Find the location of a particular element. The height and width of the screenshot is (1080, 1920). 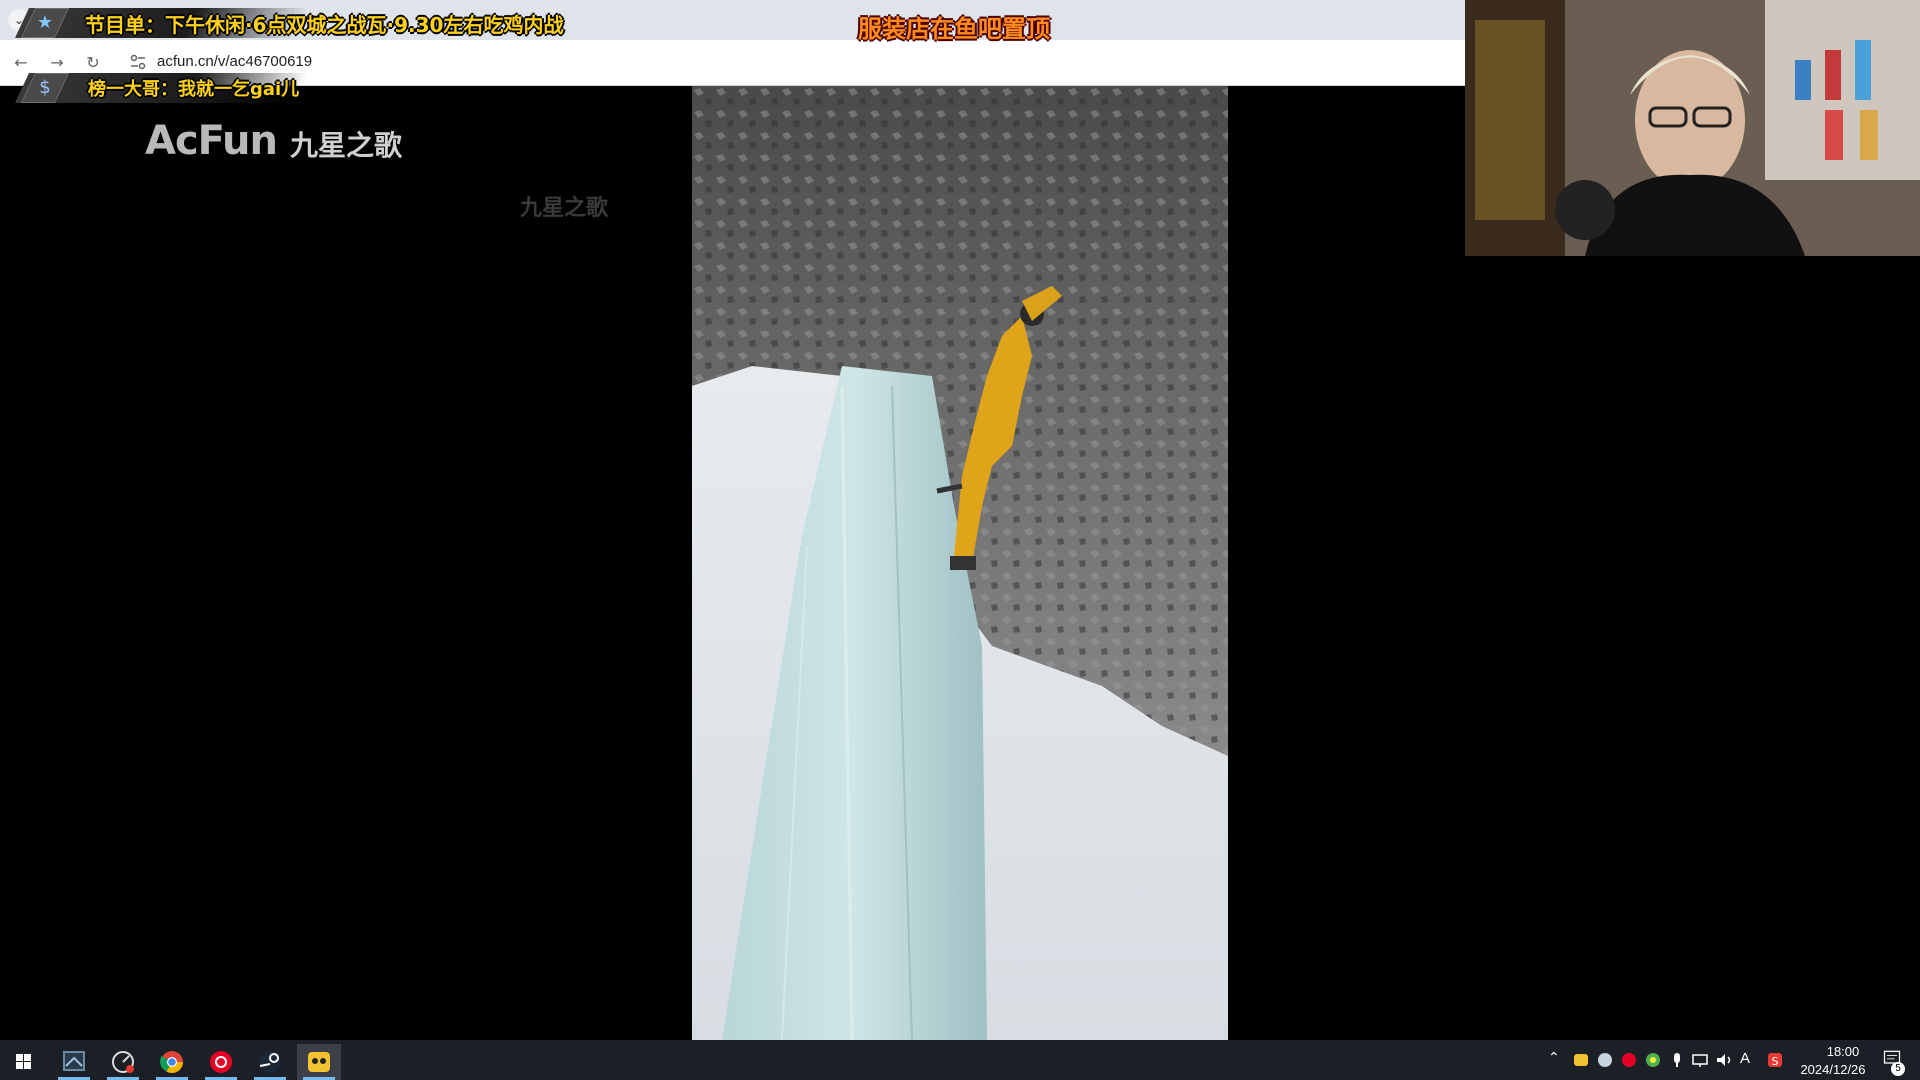

channel-name: 九星之歌 is located at coordinates (346, 145).